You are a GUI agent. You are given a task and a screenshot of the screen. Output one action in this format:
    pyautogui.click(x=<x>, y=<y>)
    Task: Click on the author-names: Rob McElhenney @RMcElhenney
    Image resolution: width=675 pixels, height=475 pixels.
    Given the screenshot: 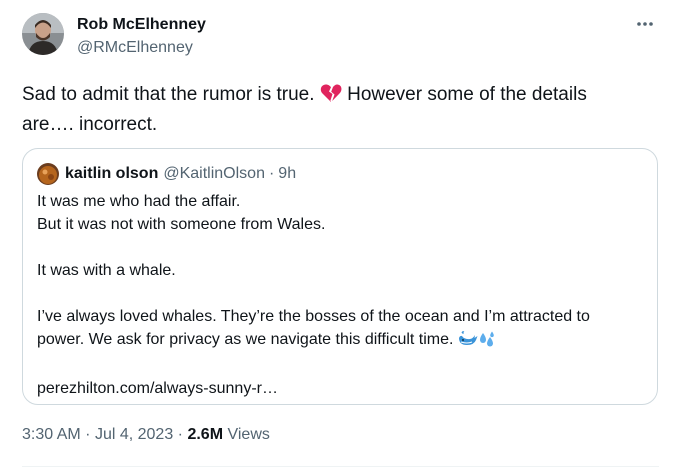 What is the action you would take?
    pyautogui.click(x=141, y=36)
    